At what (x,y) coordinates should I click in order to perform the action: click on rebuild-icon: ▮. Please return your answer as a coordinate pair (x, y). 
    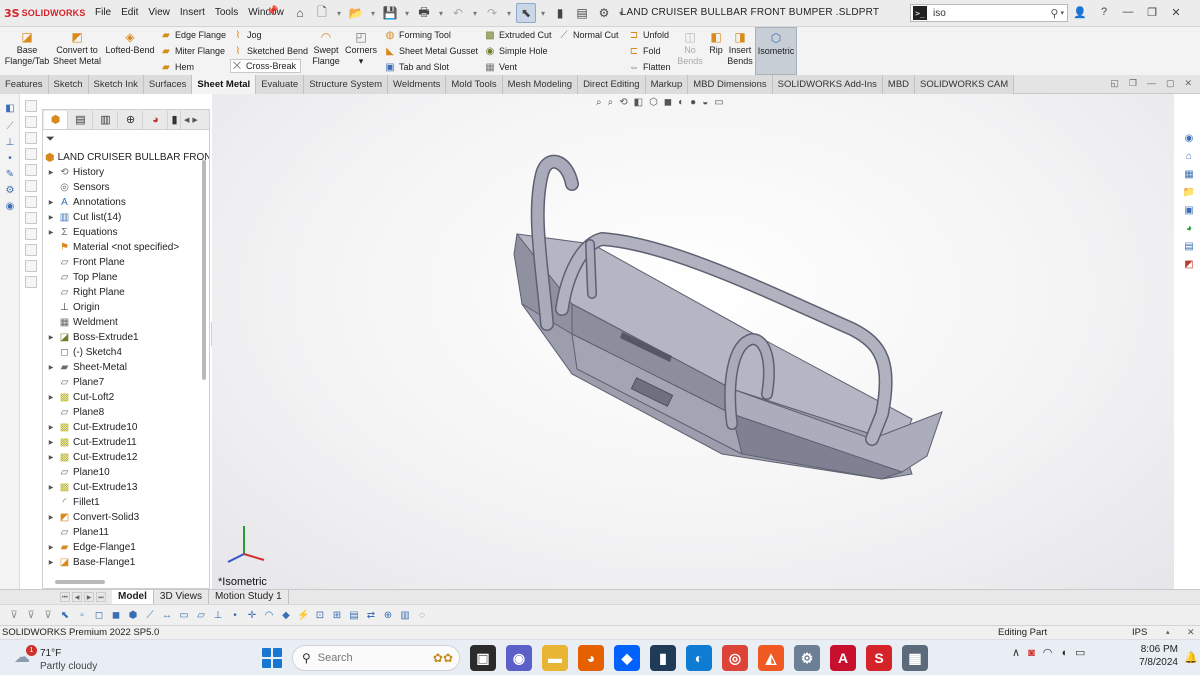
    Looking at the image, I should click on (560, 13).